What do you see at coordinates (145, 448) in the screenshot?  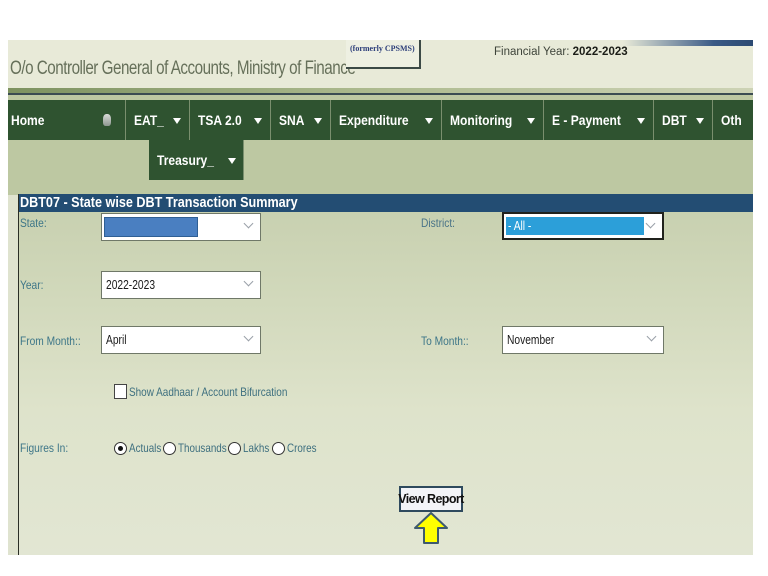 I see `radio-actuals-label: Actuals` at bounding box center [145, 448].